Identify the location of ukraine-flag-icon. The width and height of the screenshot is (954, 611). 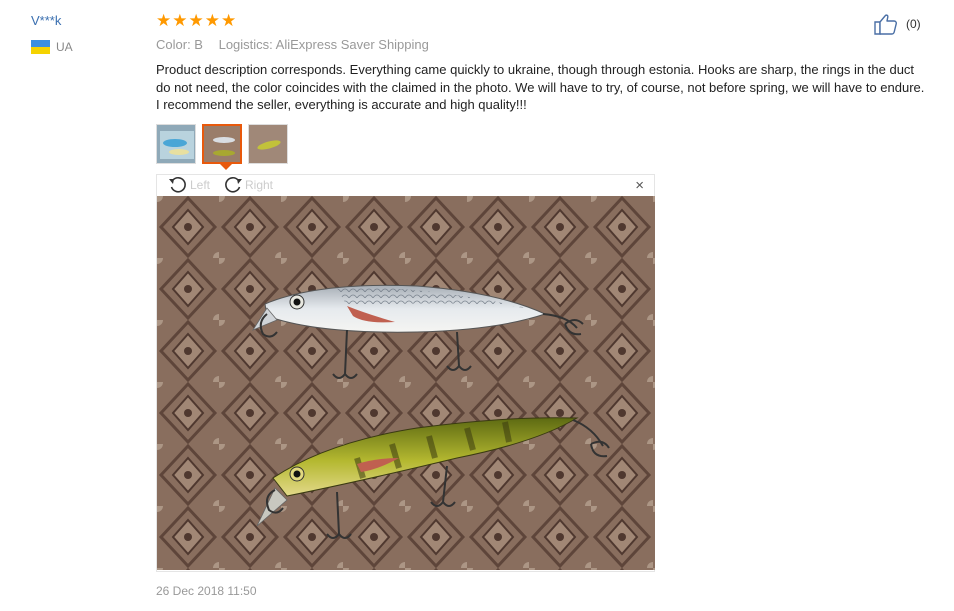
(40, 47).